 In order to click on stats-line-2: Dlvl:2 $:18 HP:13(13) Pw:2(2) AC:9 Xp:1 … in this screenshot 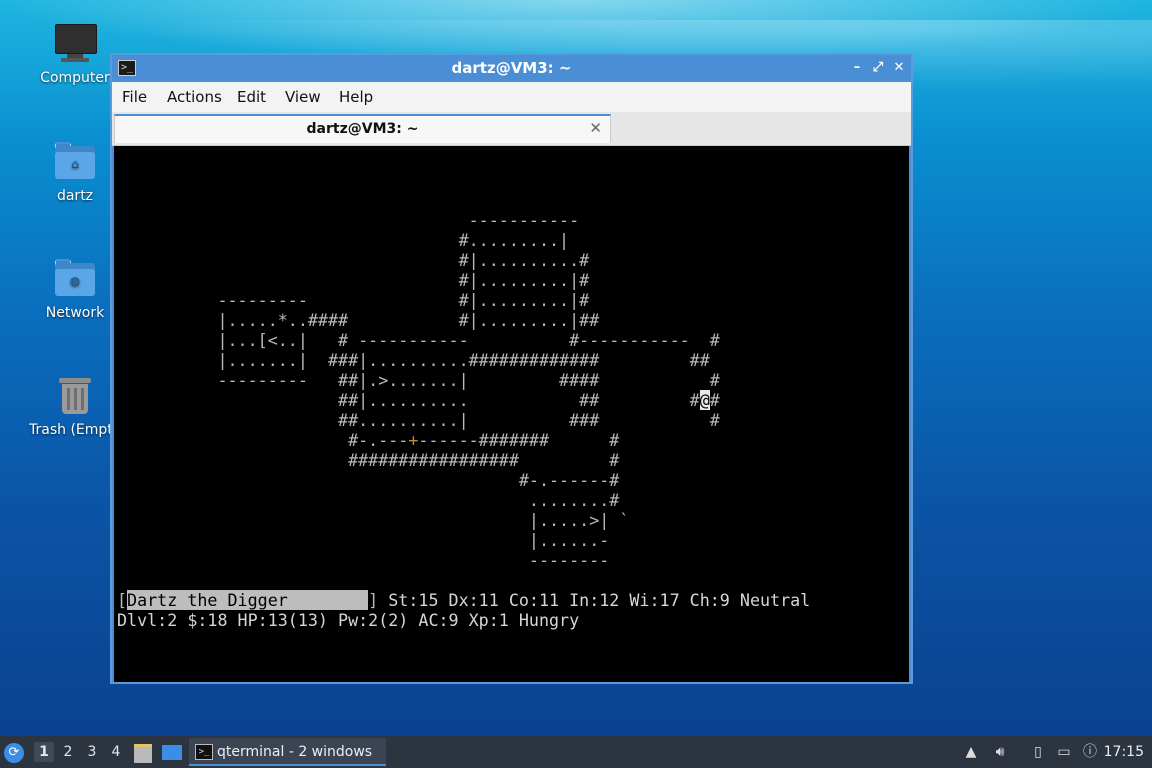, I will do `click(348, 620)`.